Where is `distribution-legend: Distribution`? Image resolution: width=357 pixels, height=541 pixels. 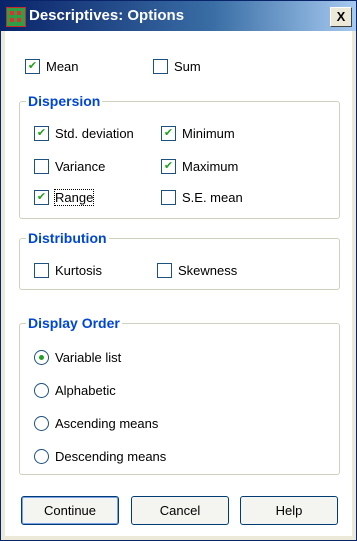
distribution-legend: Distribution is located at coordinates (67, 238).